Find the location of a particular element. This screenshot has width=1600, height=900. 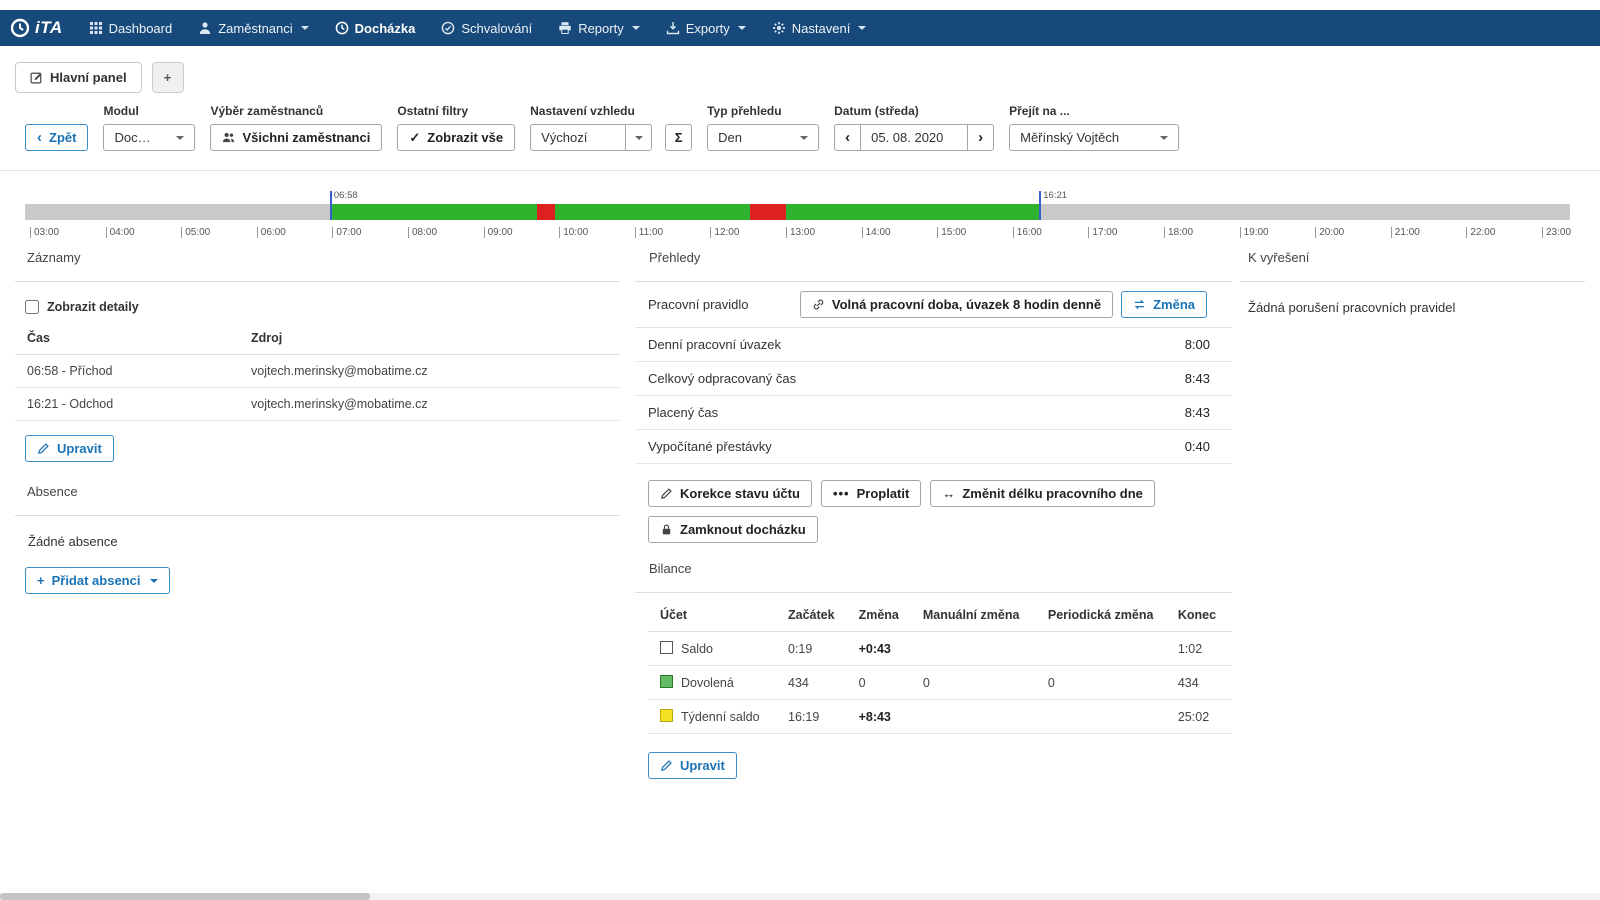

balance-manual: 0 is located at coordinates (973, 682).